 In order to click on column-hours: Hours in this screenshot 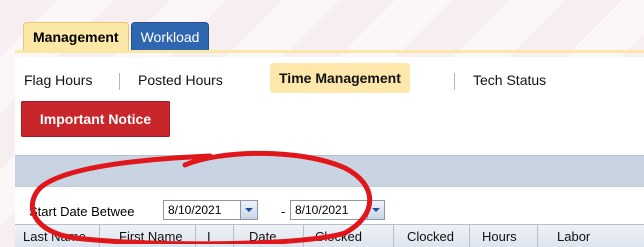, I will do `click(499, 236)`.